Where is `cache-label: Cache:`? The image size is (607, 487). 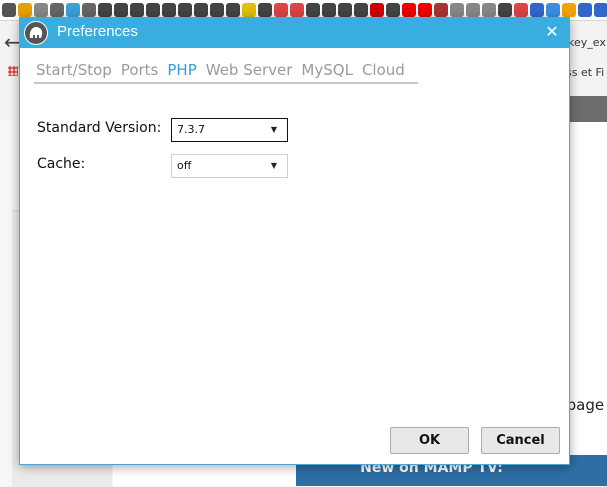 cache-label: Cache: is located at coordinates (61, 164).